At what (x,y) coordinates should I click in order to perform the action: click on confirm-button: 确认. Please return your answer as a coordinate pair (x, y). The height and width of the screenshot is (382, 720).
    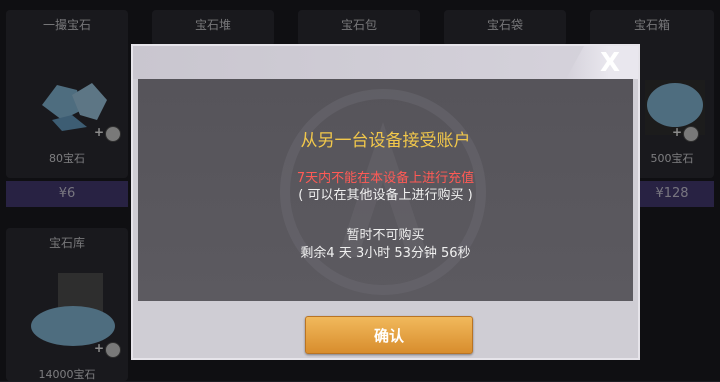
    Looking at the image, I should click on (389, 335).